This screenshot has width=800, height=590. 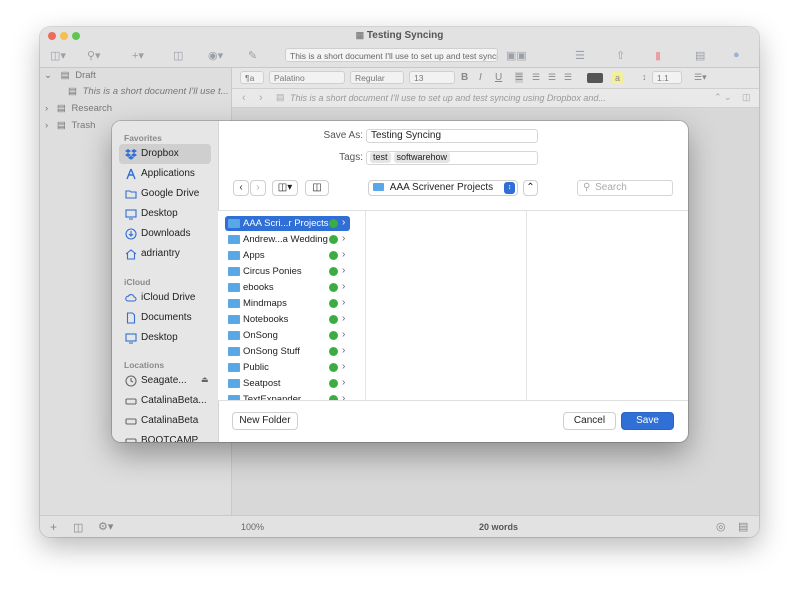 What do you see at coordinates (165, 381) in the screenshot?
I see `sidebar-item-seagate: Seagate... ⏏` at bounding box center [165, 381].